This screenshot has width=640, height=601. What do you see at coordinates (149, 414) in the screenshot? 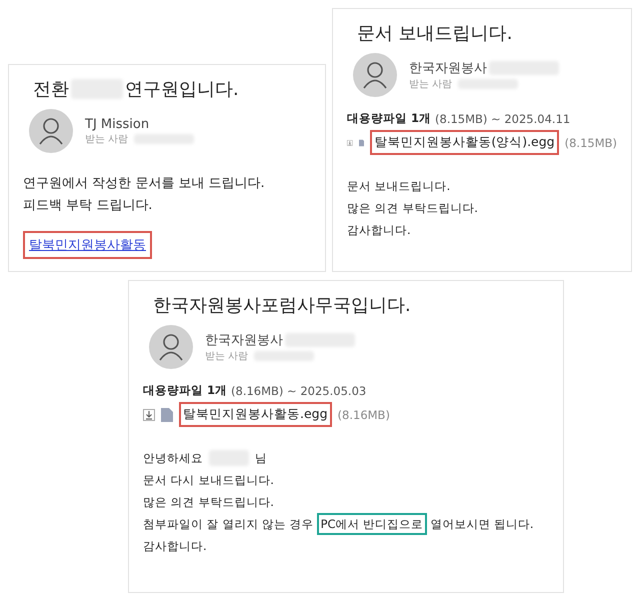
I see `download-icon` at bounding box center [149, 414].